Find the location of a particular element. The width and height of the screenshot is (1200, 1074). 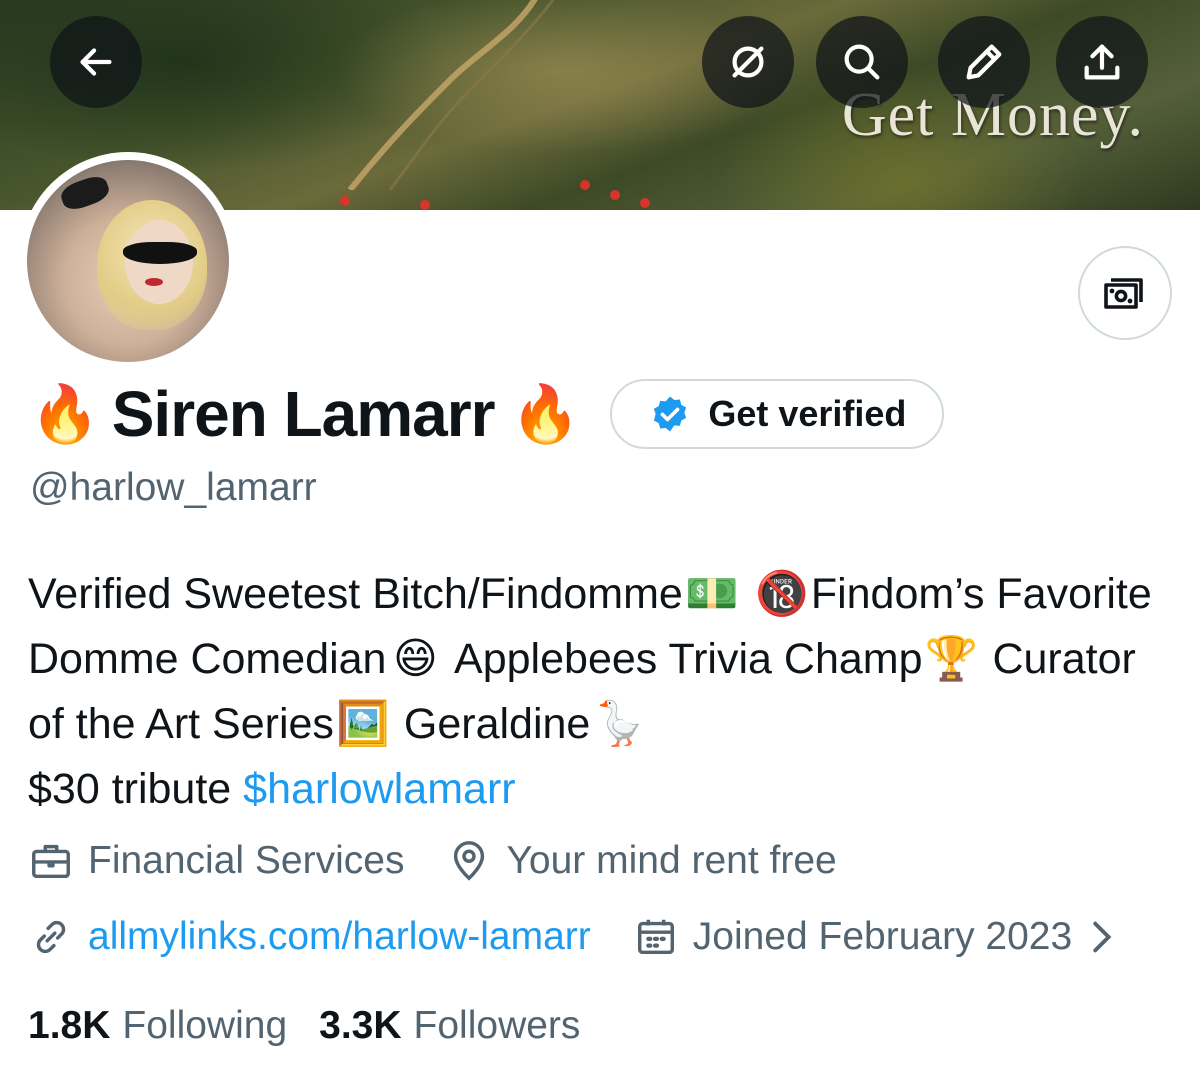

category-item: Financial Services is located at coordinates (216, 861).